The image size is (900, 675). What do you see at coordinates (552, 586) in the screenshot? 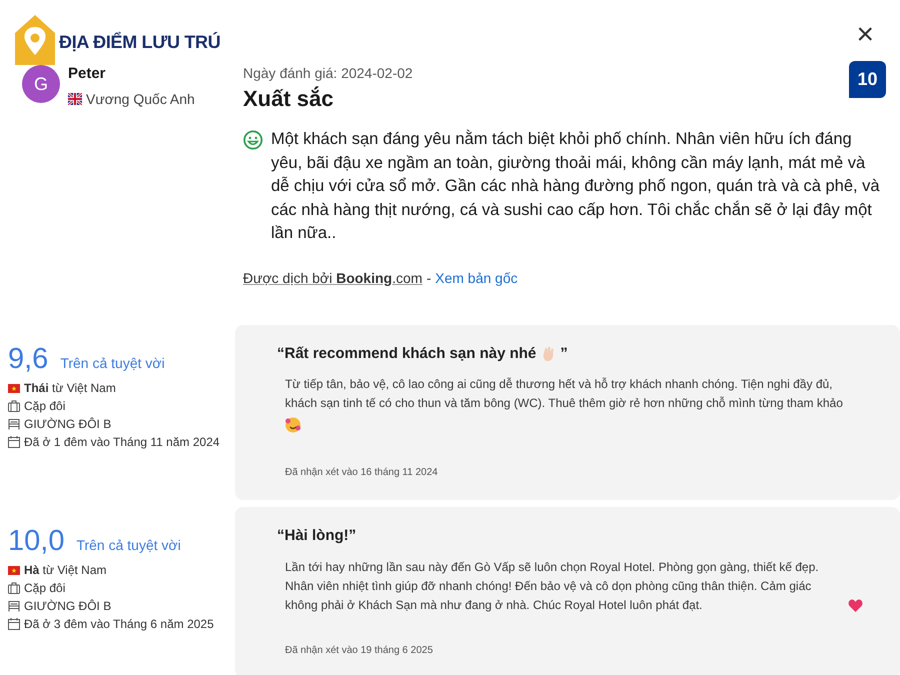
I see `review-body: Lần tới hay những lần sau này đến Gò Vấp sẽ luôn chọn Royal Hotel. Phòng gọn gàng, thiết kế đẹp. Nhân viên nhiệt tình giúp đỡ nhanh chóng! Đến bảo vệ và cô dọn phòng cũng thân thiện. Cảm giác không phải ở Khách Sạn mà như đang ở nhà. Chúc Royal Hotel luôn phát đạt.` at bounding box center [552, 586].